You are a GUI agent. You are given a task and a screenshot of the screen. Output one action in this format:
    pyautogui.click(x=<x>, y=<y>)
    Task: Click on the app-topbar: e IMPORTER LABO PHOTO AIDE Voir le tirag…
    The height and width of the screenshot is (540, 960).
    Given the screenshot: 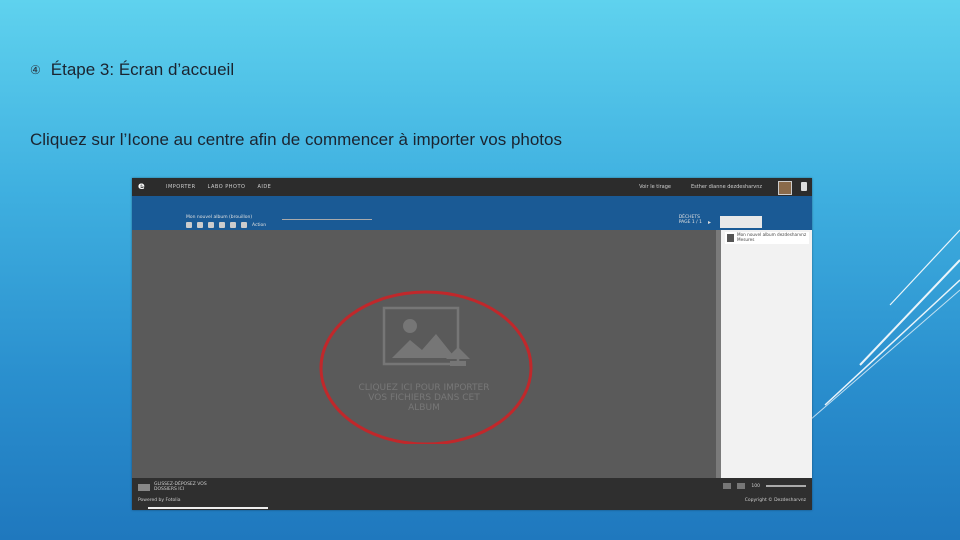 What is the action you would take?
    pyautogui.click(x=472, y=187)
    